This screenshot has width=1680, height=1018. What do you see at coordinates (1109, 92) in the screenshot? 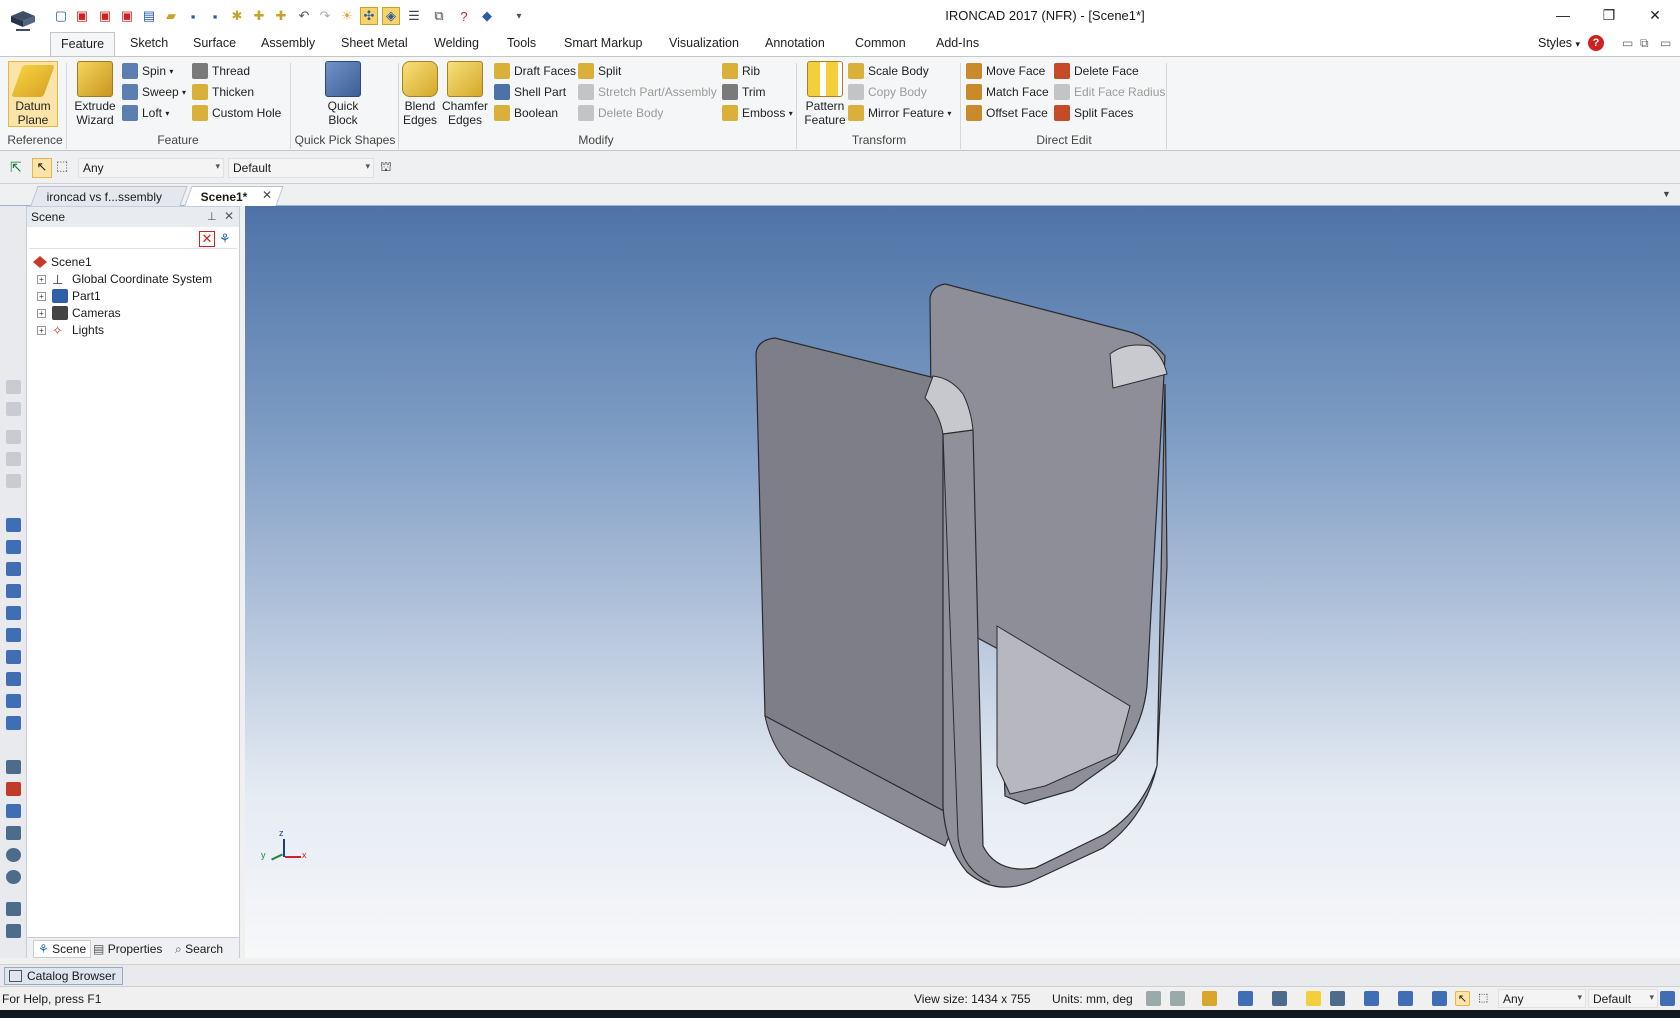
I see `edit-face-radius-button: Edit Face Radius` at bounding box center [1109, 92].